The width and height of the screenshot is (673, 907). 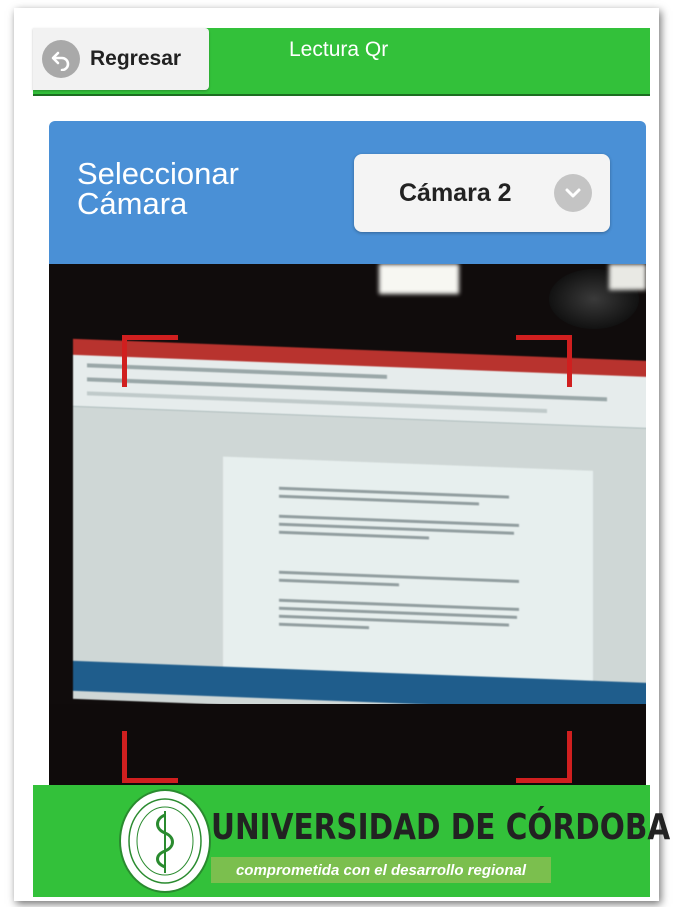 What do you see at coordinates (544, 757) in the screenshot?
I see `scan-corner-bottom-right` at bounding box center [544, 757].